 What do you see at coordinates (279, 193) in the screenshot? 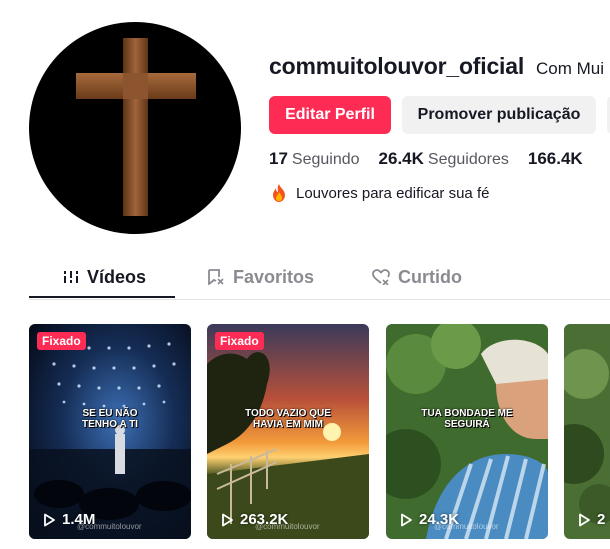
I see `fire-emoji-icon` at bounding box center [279, 193].